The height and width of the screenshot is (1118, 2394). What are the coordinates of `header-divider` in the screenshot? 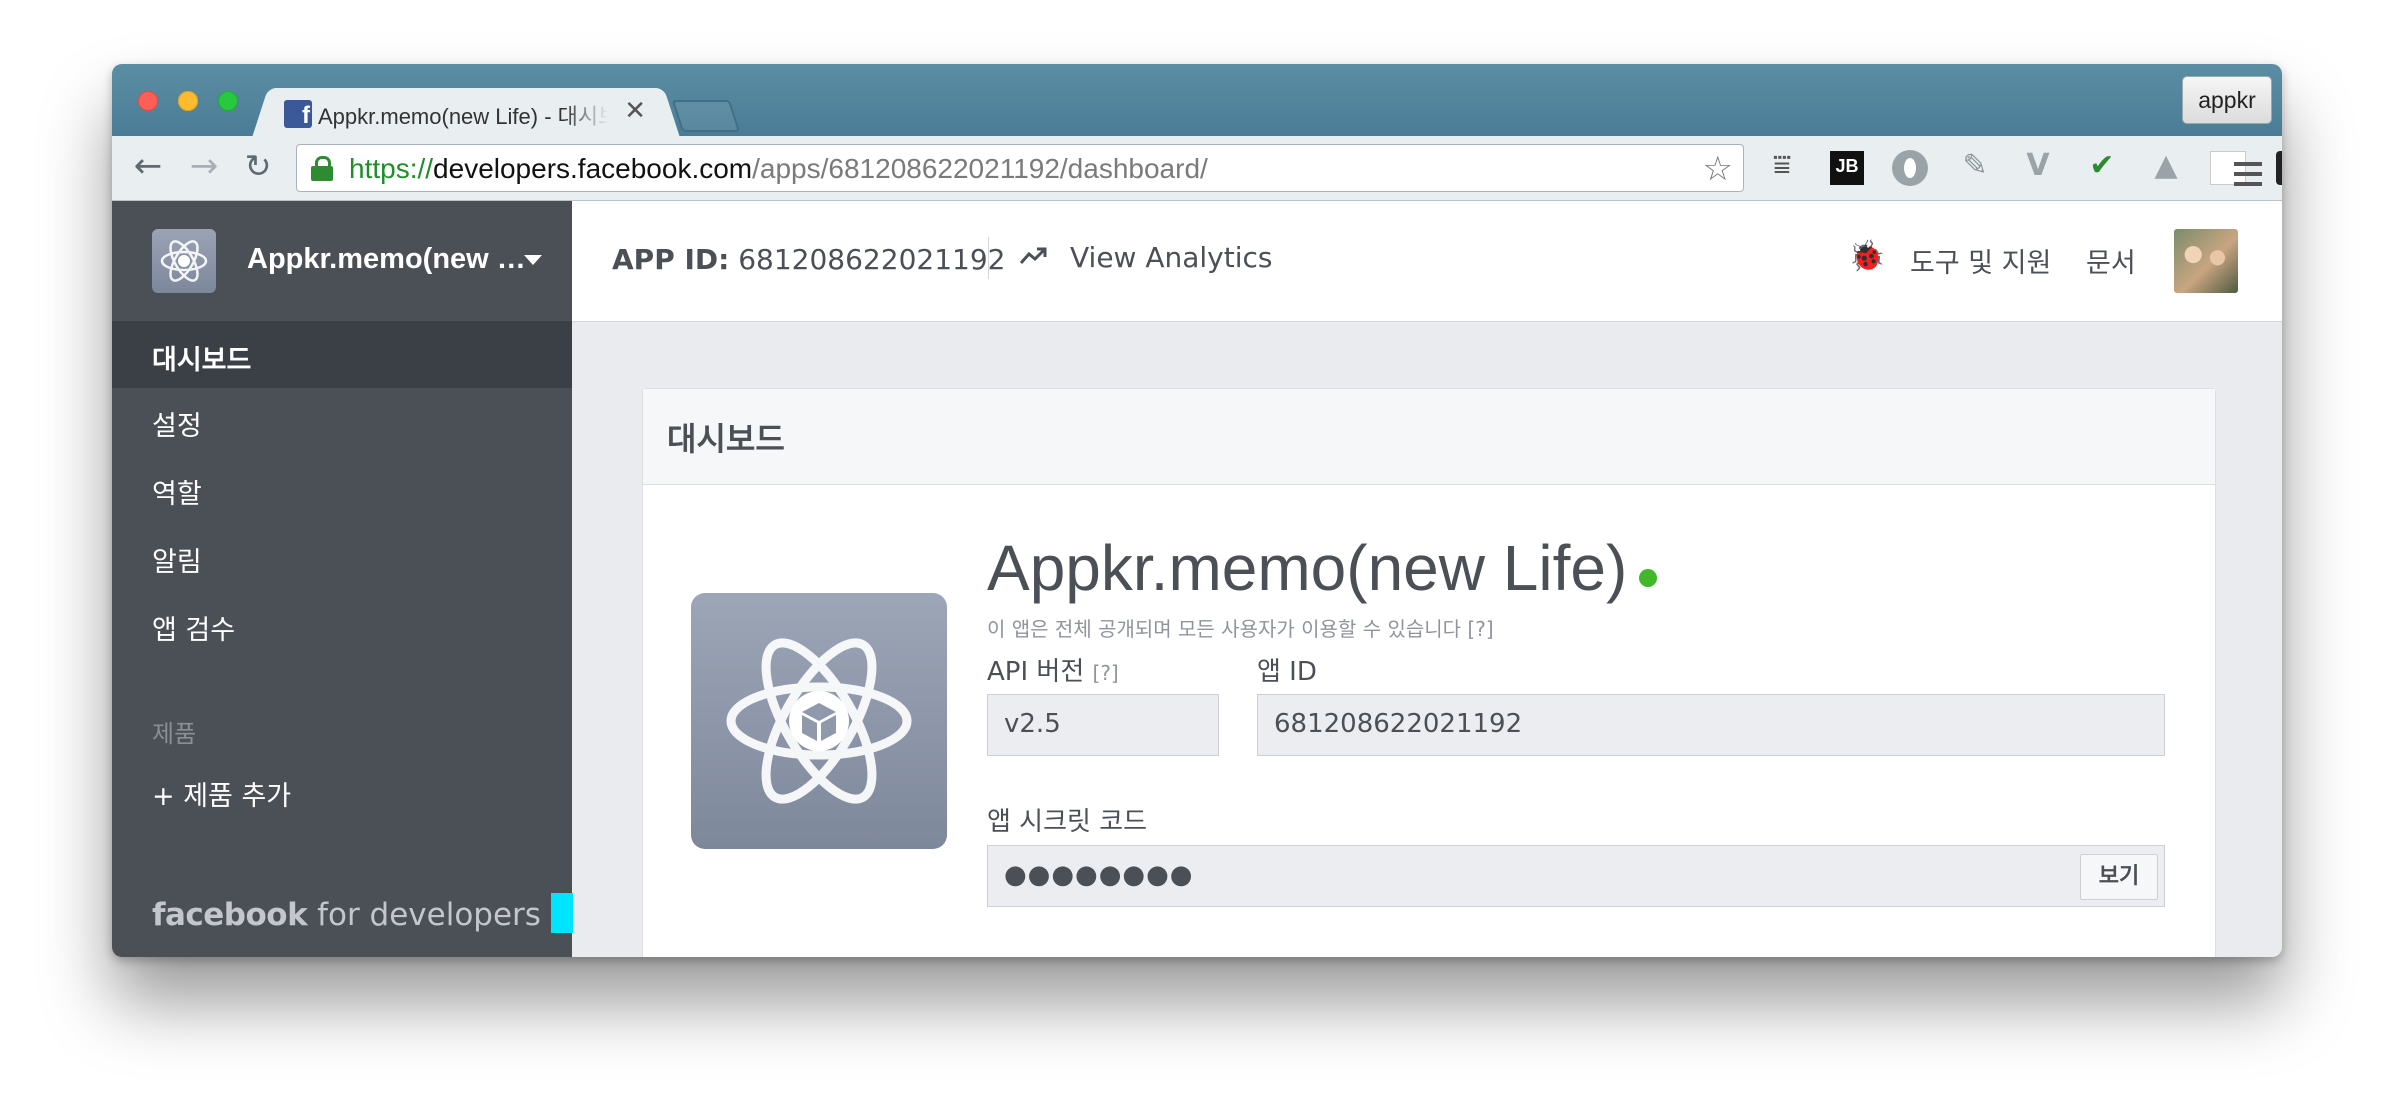 It's located at (988, 258).